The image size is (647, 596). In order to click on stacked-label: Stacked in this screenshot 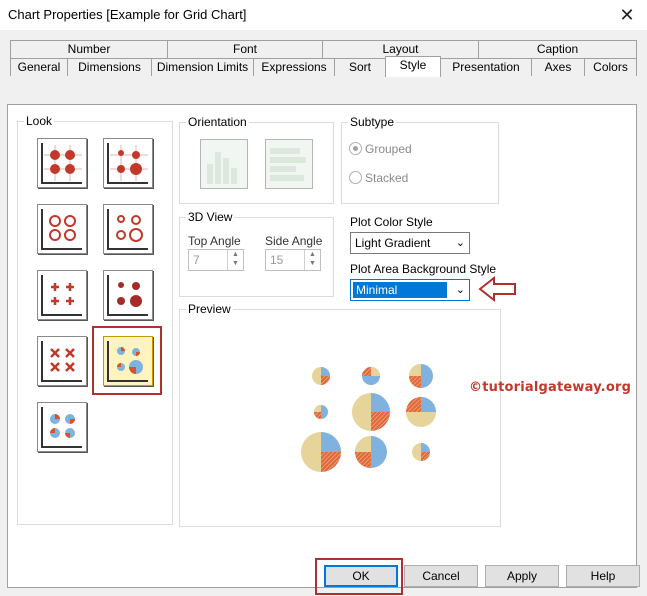, I will do `click(387, 178)`.